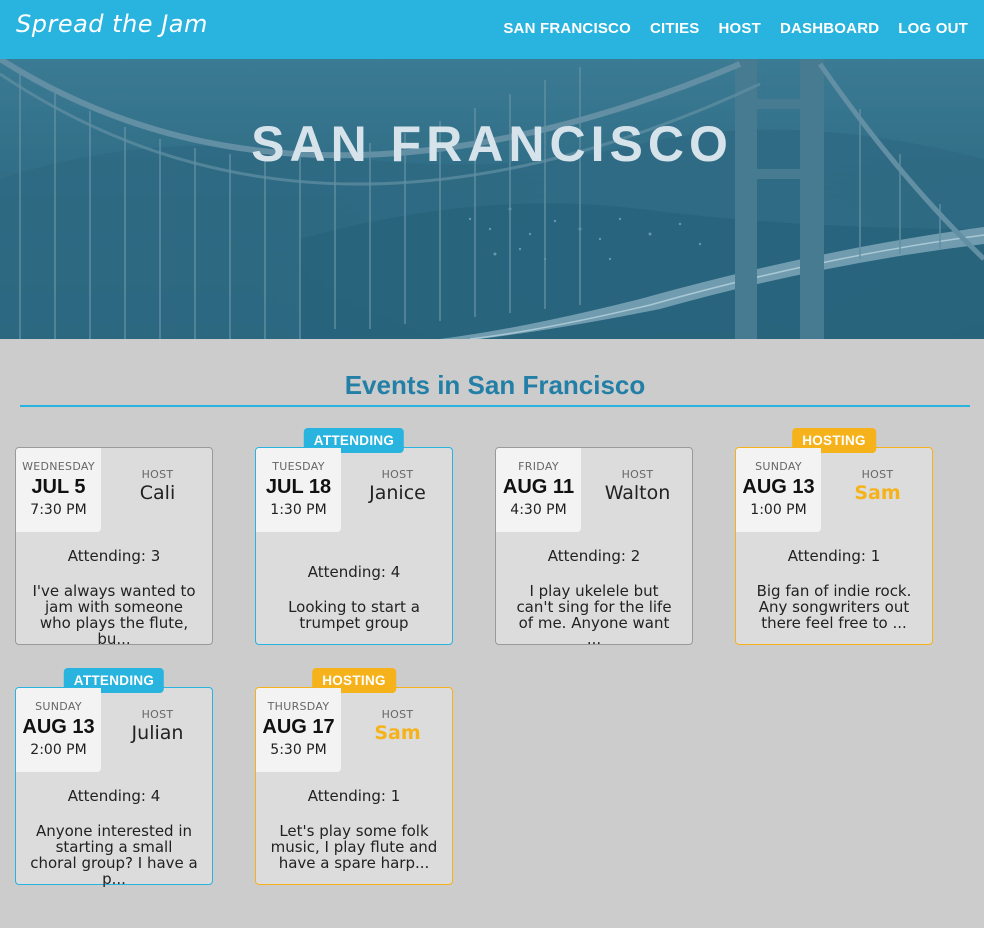 This screenshot has height=928, width=984. I want to click on event-date-box: SUNDAY AUG 13 1:00 PM, so click(778, 490).